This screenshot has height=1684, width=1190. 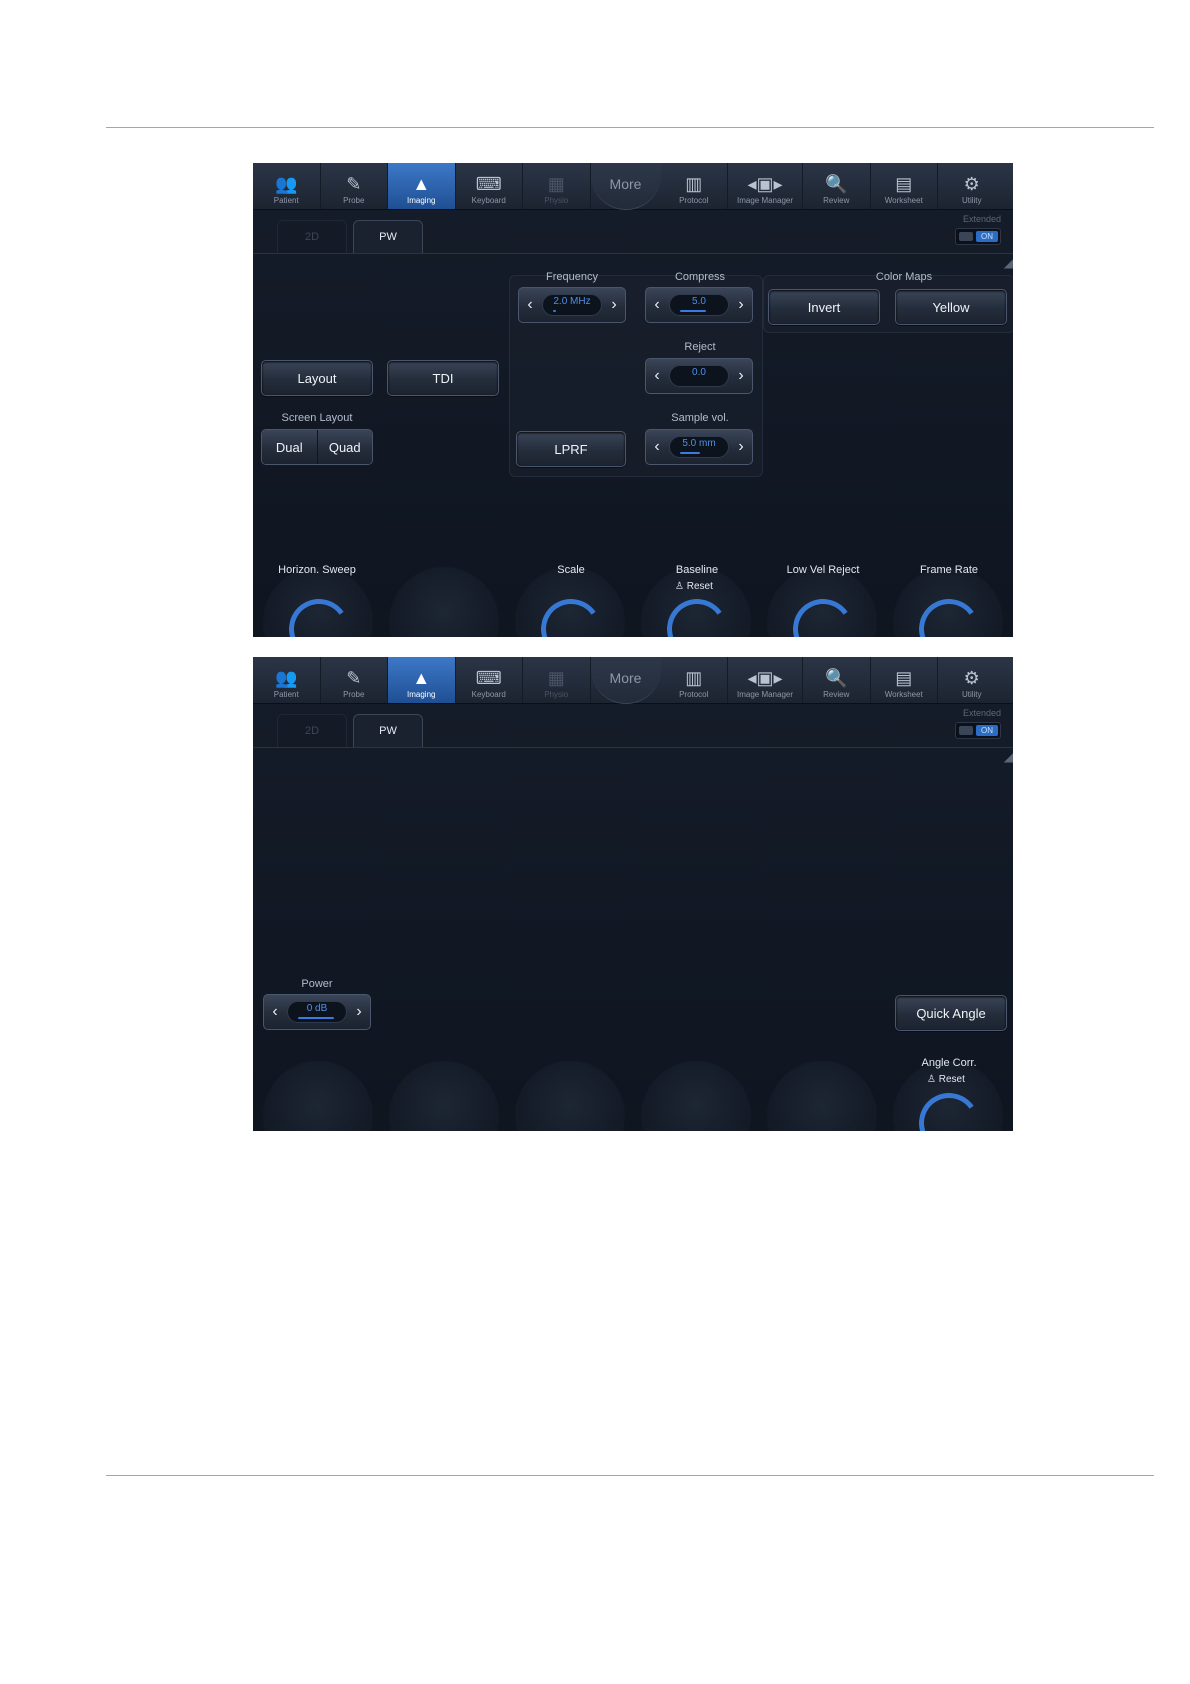 I want to click on lprf-button: LPRF, so click(x=571, y=449).